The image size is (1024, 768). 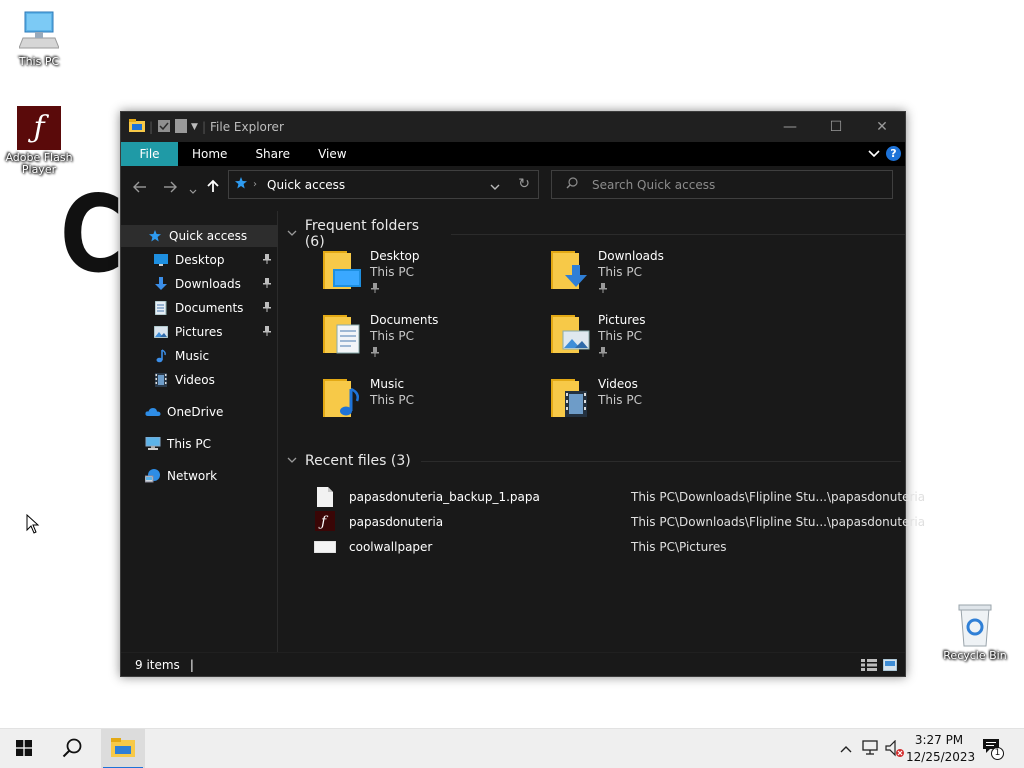 What do you see at coordinates (653, 185) in the screenshot?
I see `search-input: Search Quick access` at bounding box center [653, 185].